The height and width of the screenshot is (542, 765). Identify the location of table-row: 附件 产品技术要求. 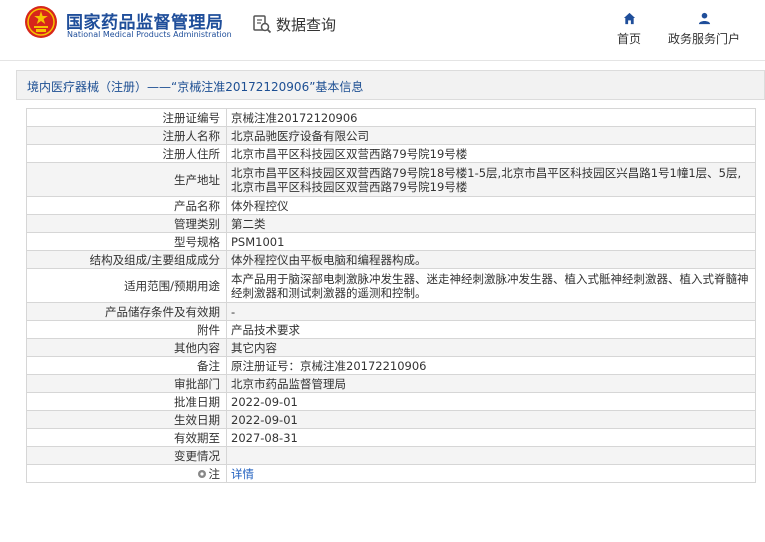
(391, 329).